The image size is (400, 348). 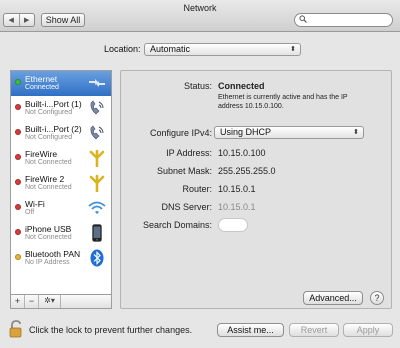 What do you see at coordinates (368, 330) in the screenshot?
I see `apply-button: Apply` at bounding box center [368, 330].